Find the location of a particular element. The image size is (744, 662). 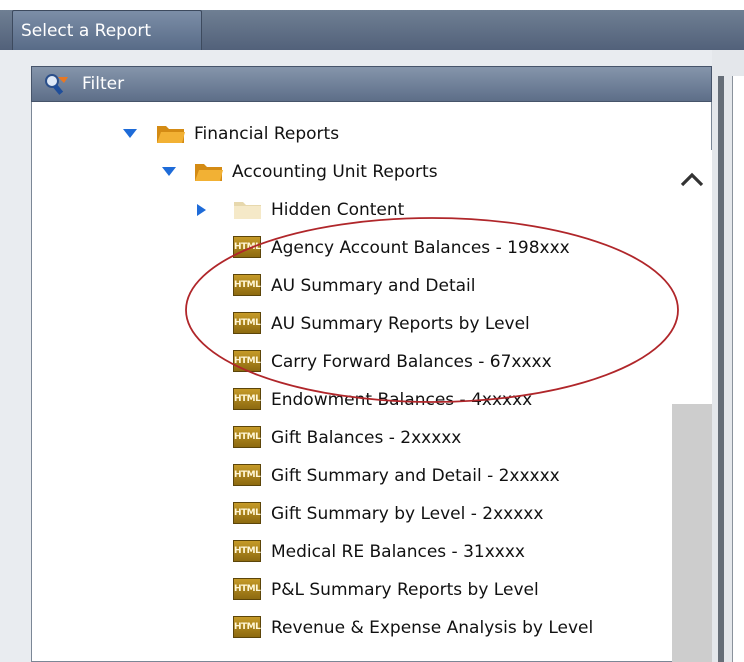

scroll-up-icon is located at coordinates (692, 180).